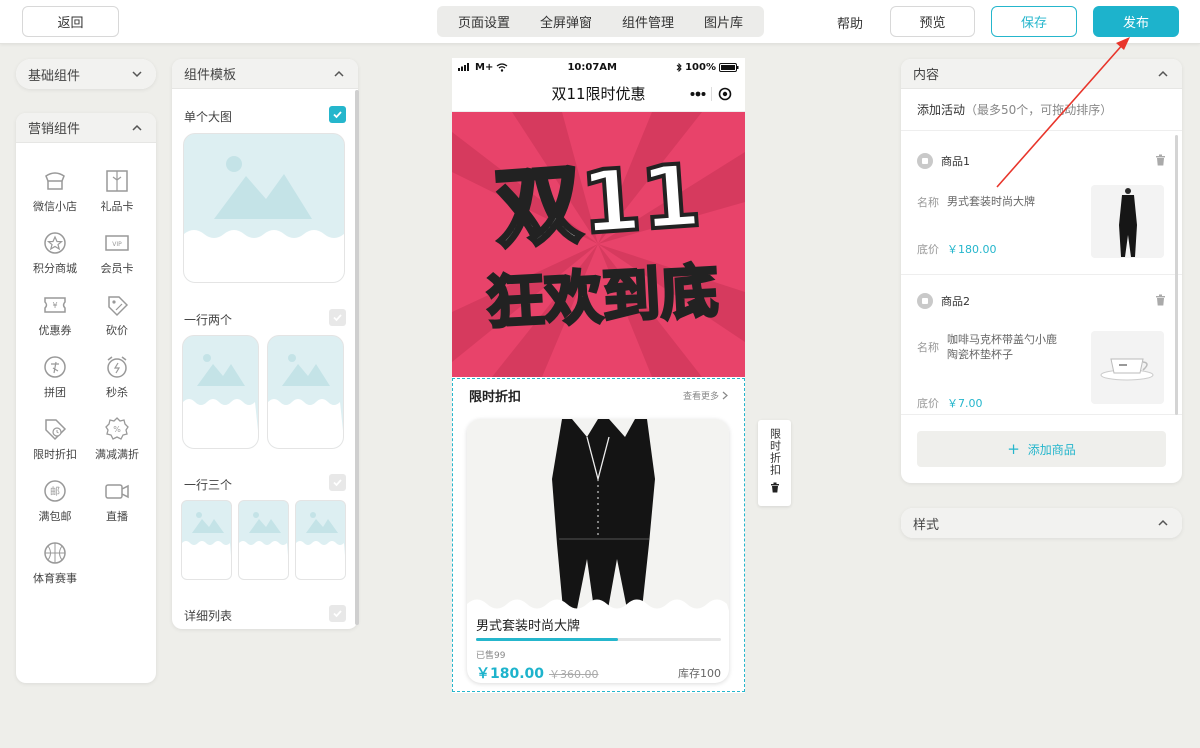  I want to click on tab-image-library: 图片库, so click(723, 21).